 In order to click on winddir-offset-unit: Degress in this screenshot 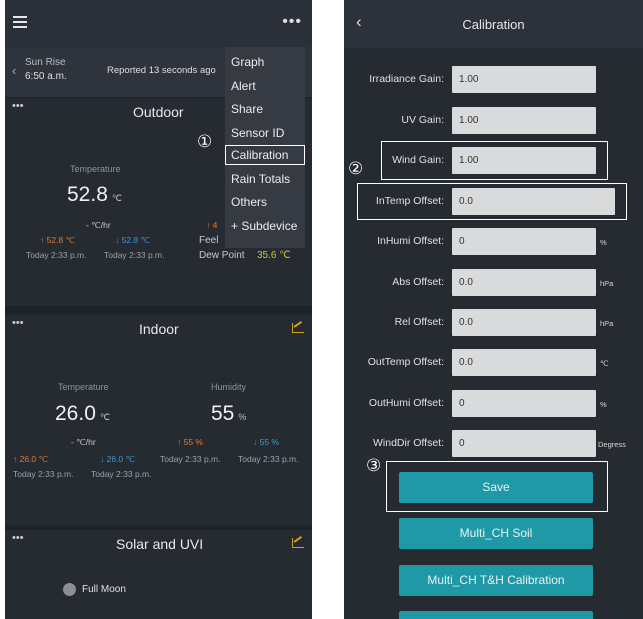, I will do `click(612, 444)`.